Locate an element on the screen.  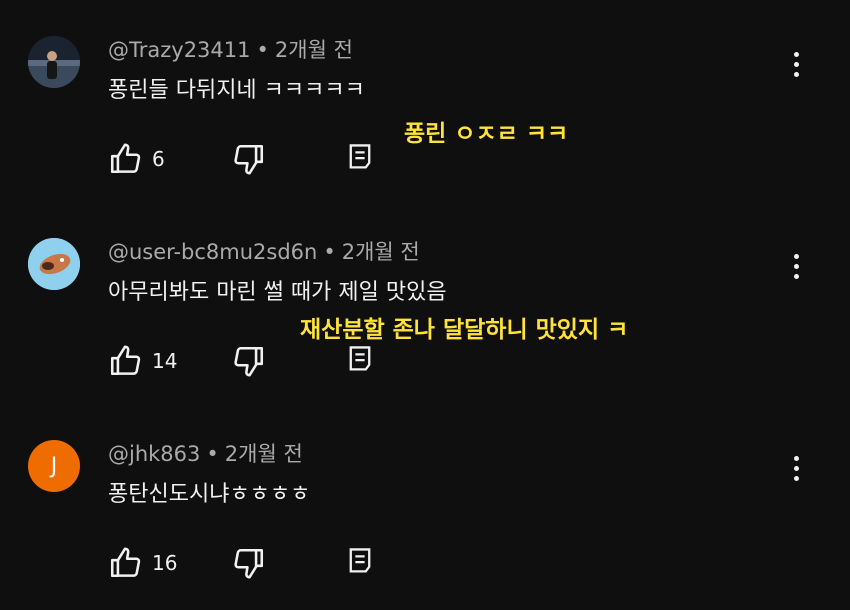
comment-text: 아무리봐도 마린 썰 때가 제일 맛있음 is located at coordinates (277, 292).